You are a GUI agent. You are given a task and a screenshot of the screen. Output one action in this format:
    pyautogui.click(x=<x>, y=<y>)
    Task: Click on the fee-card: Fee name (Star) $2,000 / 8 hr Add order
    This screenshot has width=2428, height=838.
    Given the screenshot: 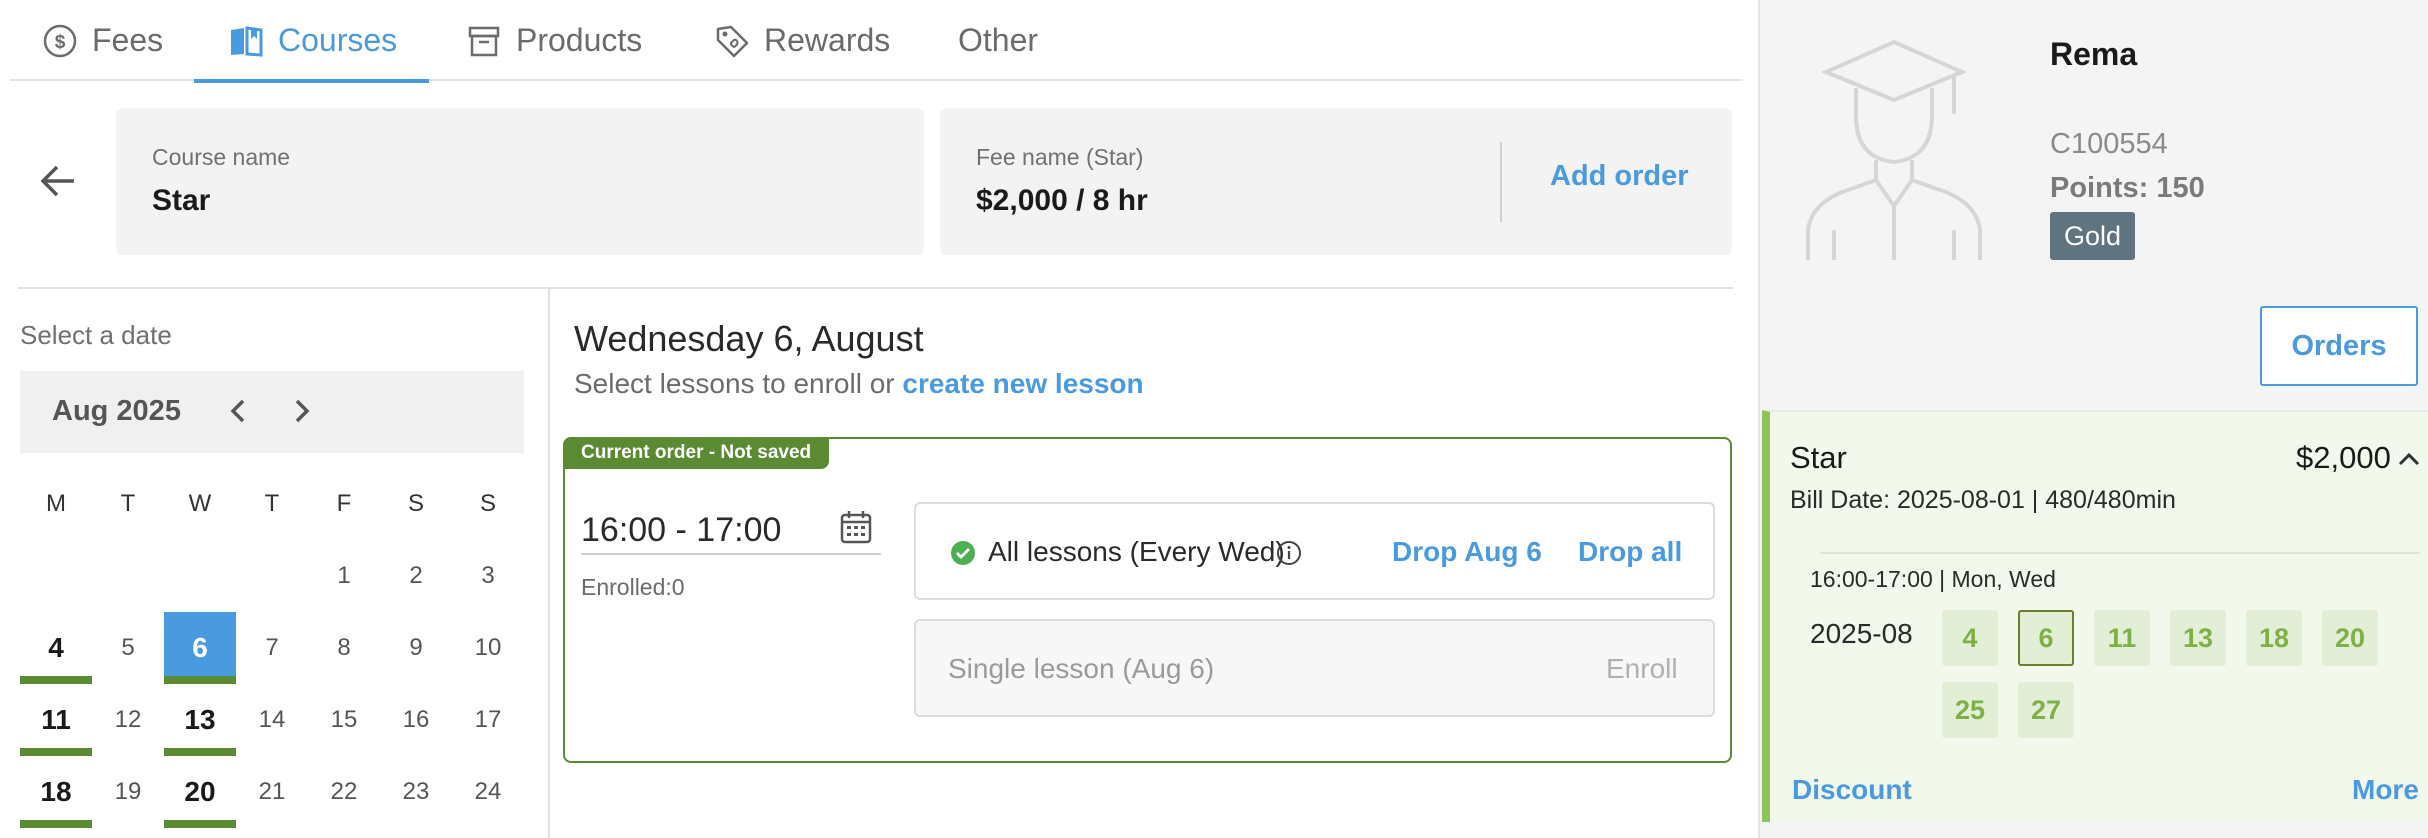 What is the action you would take?
    pyautogui.click(x=1336, y=181)
    